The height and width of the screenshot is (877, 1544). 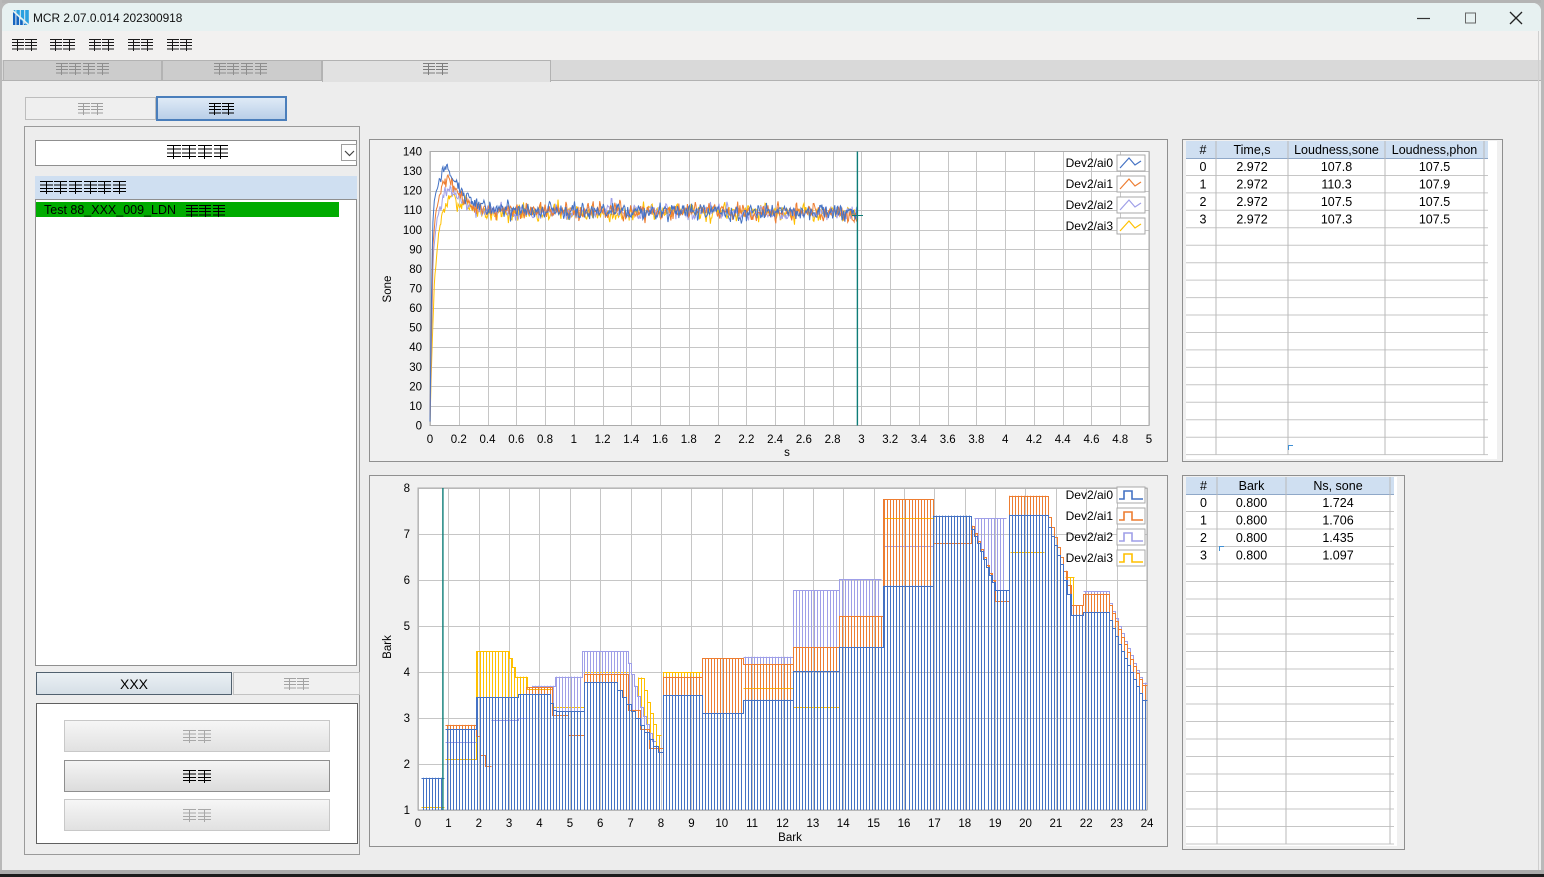 What do you see at coordinates (1336, 219) in the screenshot?
I see `svg-text: 107.3` at bounding box center [1336, 219].